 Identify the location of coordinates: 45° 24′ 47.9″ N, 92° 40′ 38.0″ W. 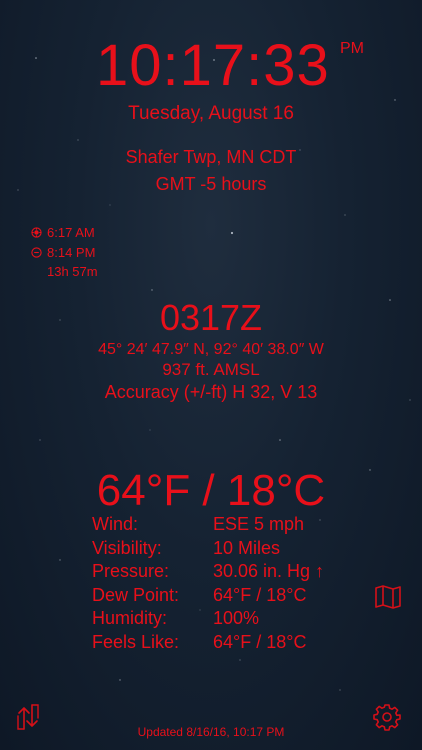
(211, 349).